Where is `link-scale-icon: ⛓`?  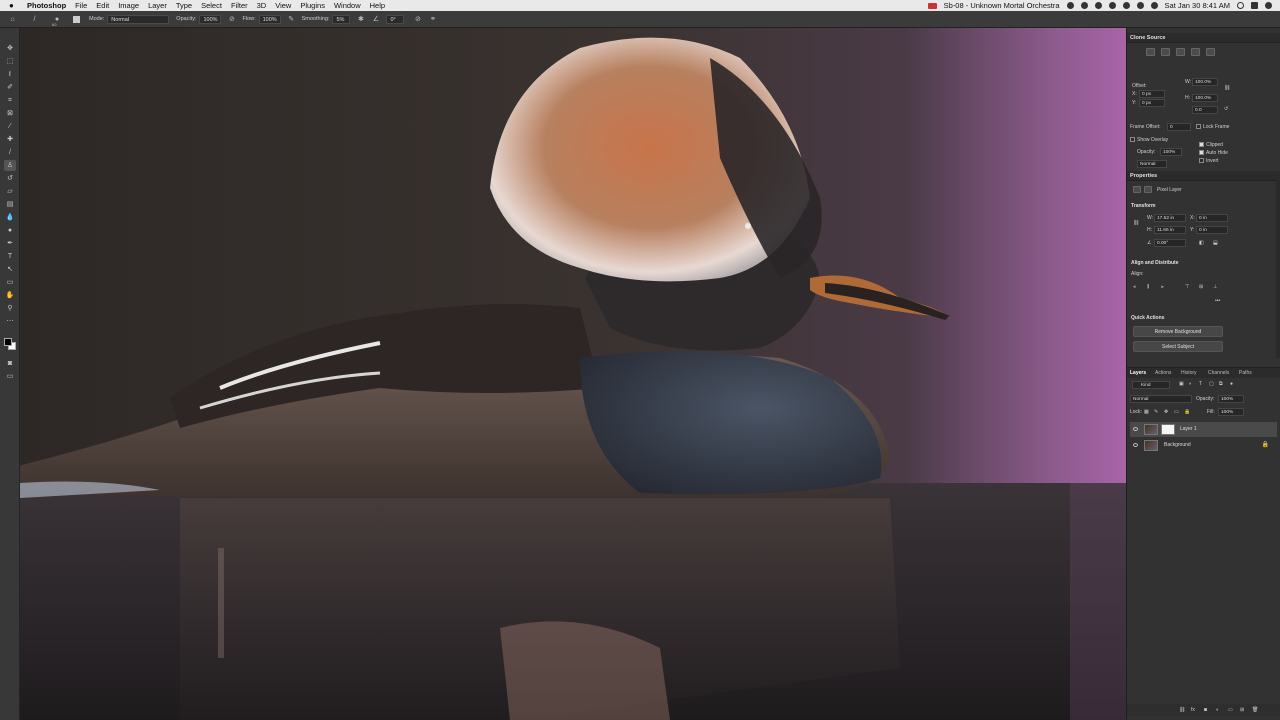
link-scale-icon: ⛓ is located at coordinates (1227, 88).